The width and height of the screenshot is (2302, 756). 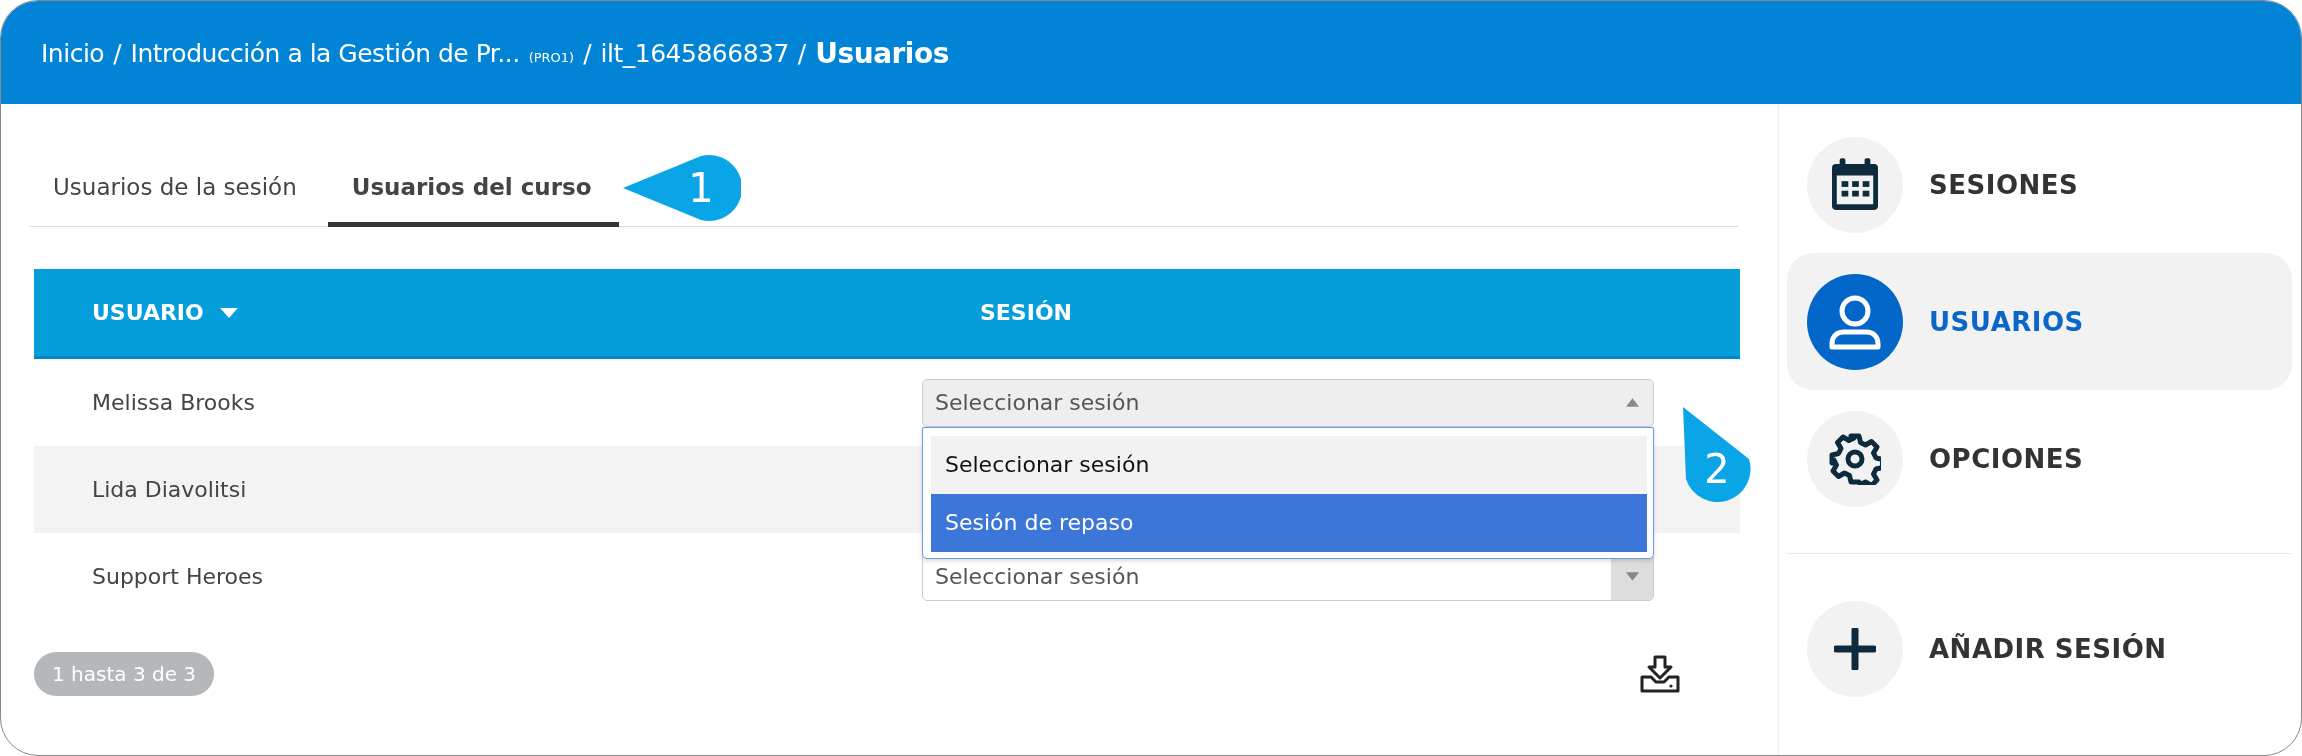 What do you see at coordinates (473, 189) in the screenshot?
I see `tab: Usuarios del curso` at bounding box center [473, 189].